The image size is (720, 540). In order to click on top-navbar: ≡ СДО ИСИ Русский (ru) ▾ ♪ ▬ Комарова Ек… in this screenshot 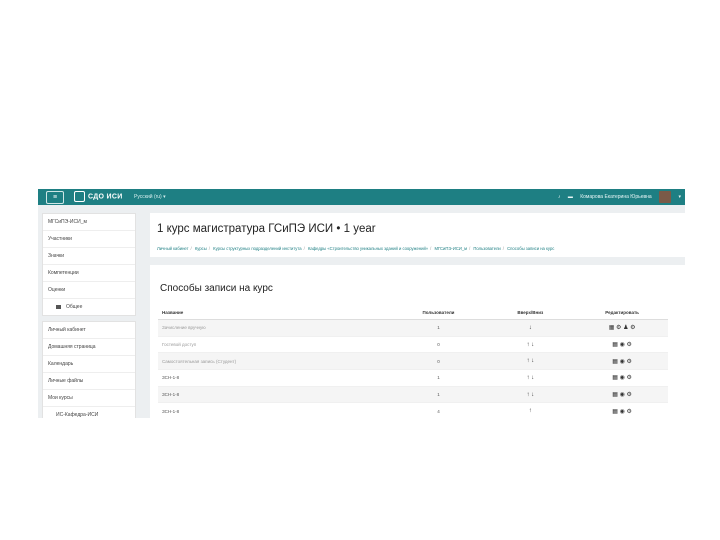, I will do `click(361, 197)`.